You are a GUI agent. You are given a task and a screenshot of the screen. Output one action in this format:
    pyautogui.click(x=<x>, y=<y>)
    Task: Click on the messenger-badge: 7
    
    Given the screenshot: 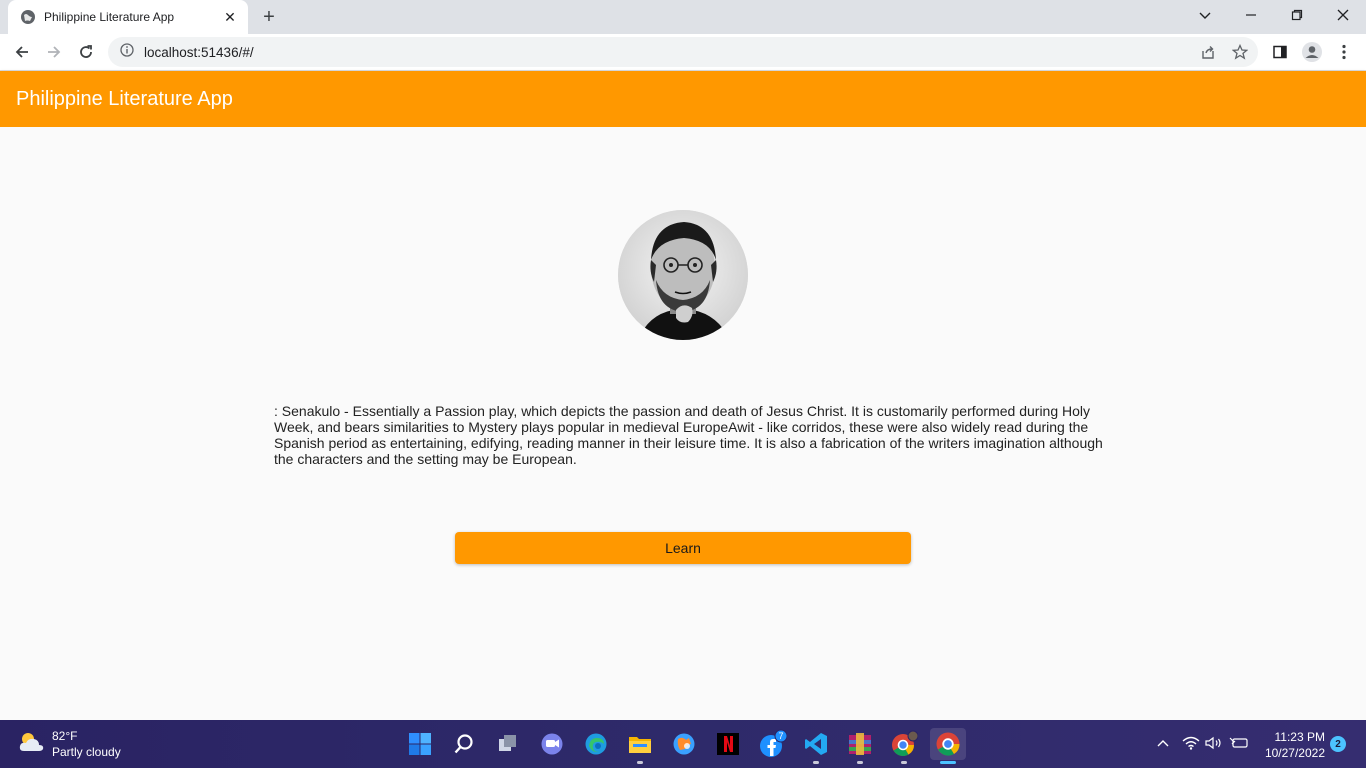 What is the action you would take?
    pyautogui.click(x=780, y=736)
    